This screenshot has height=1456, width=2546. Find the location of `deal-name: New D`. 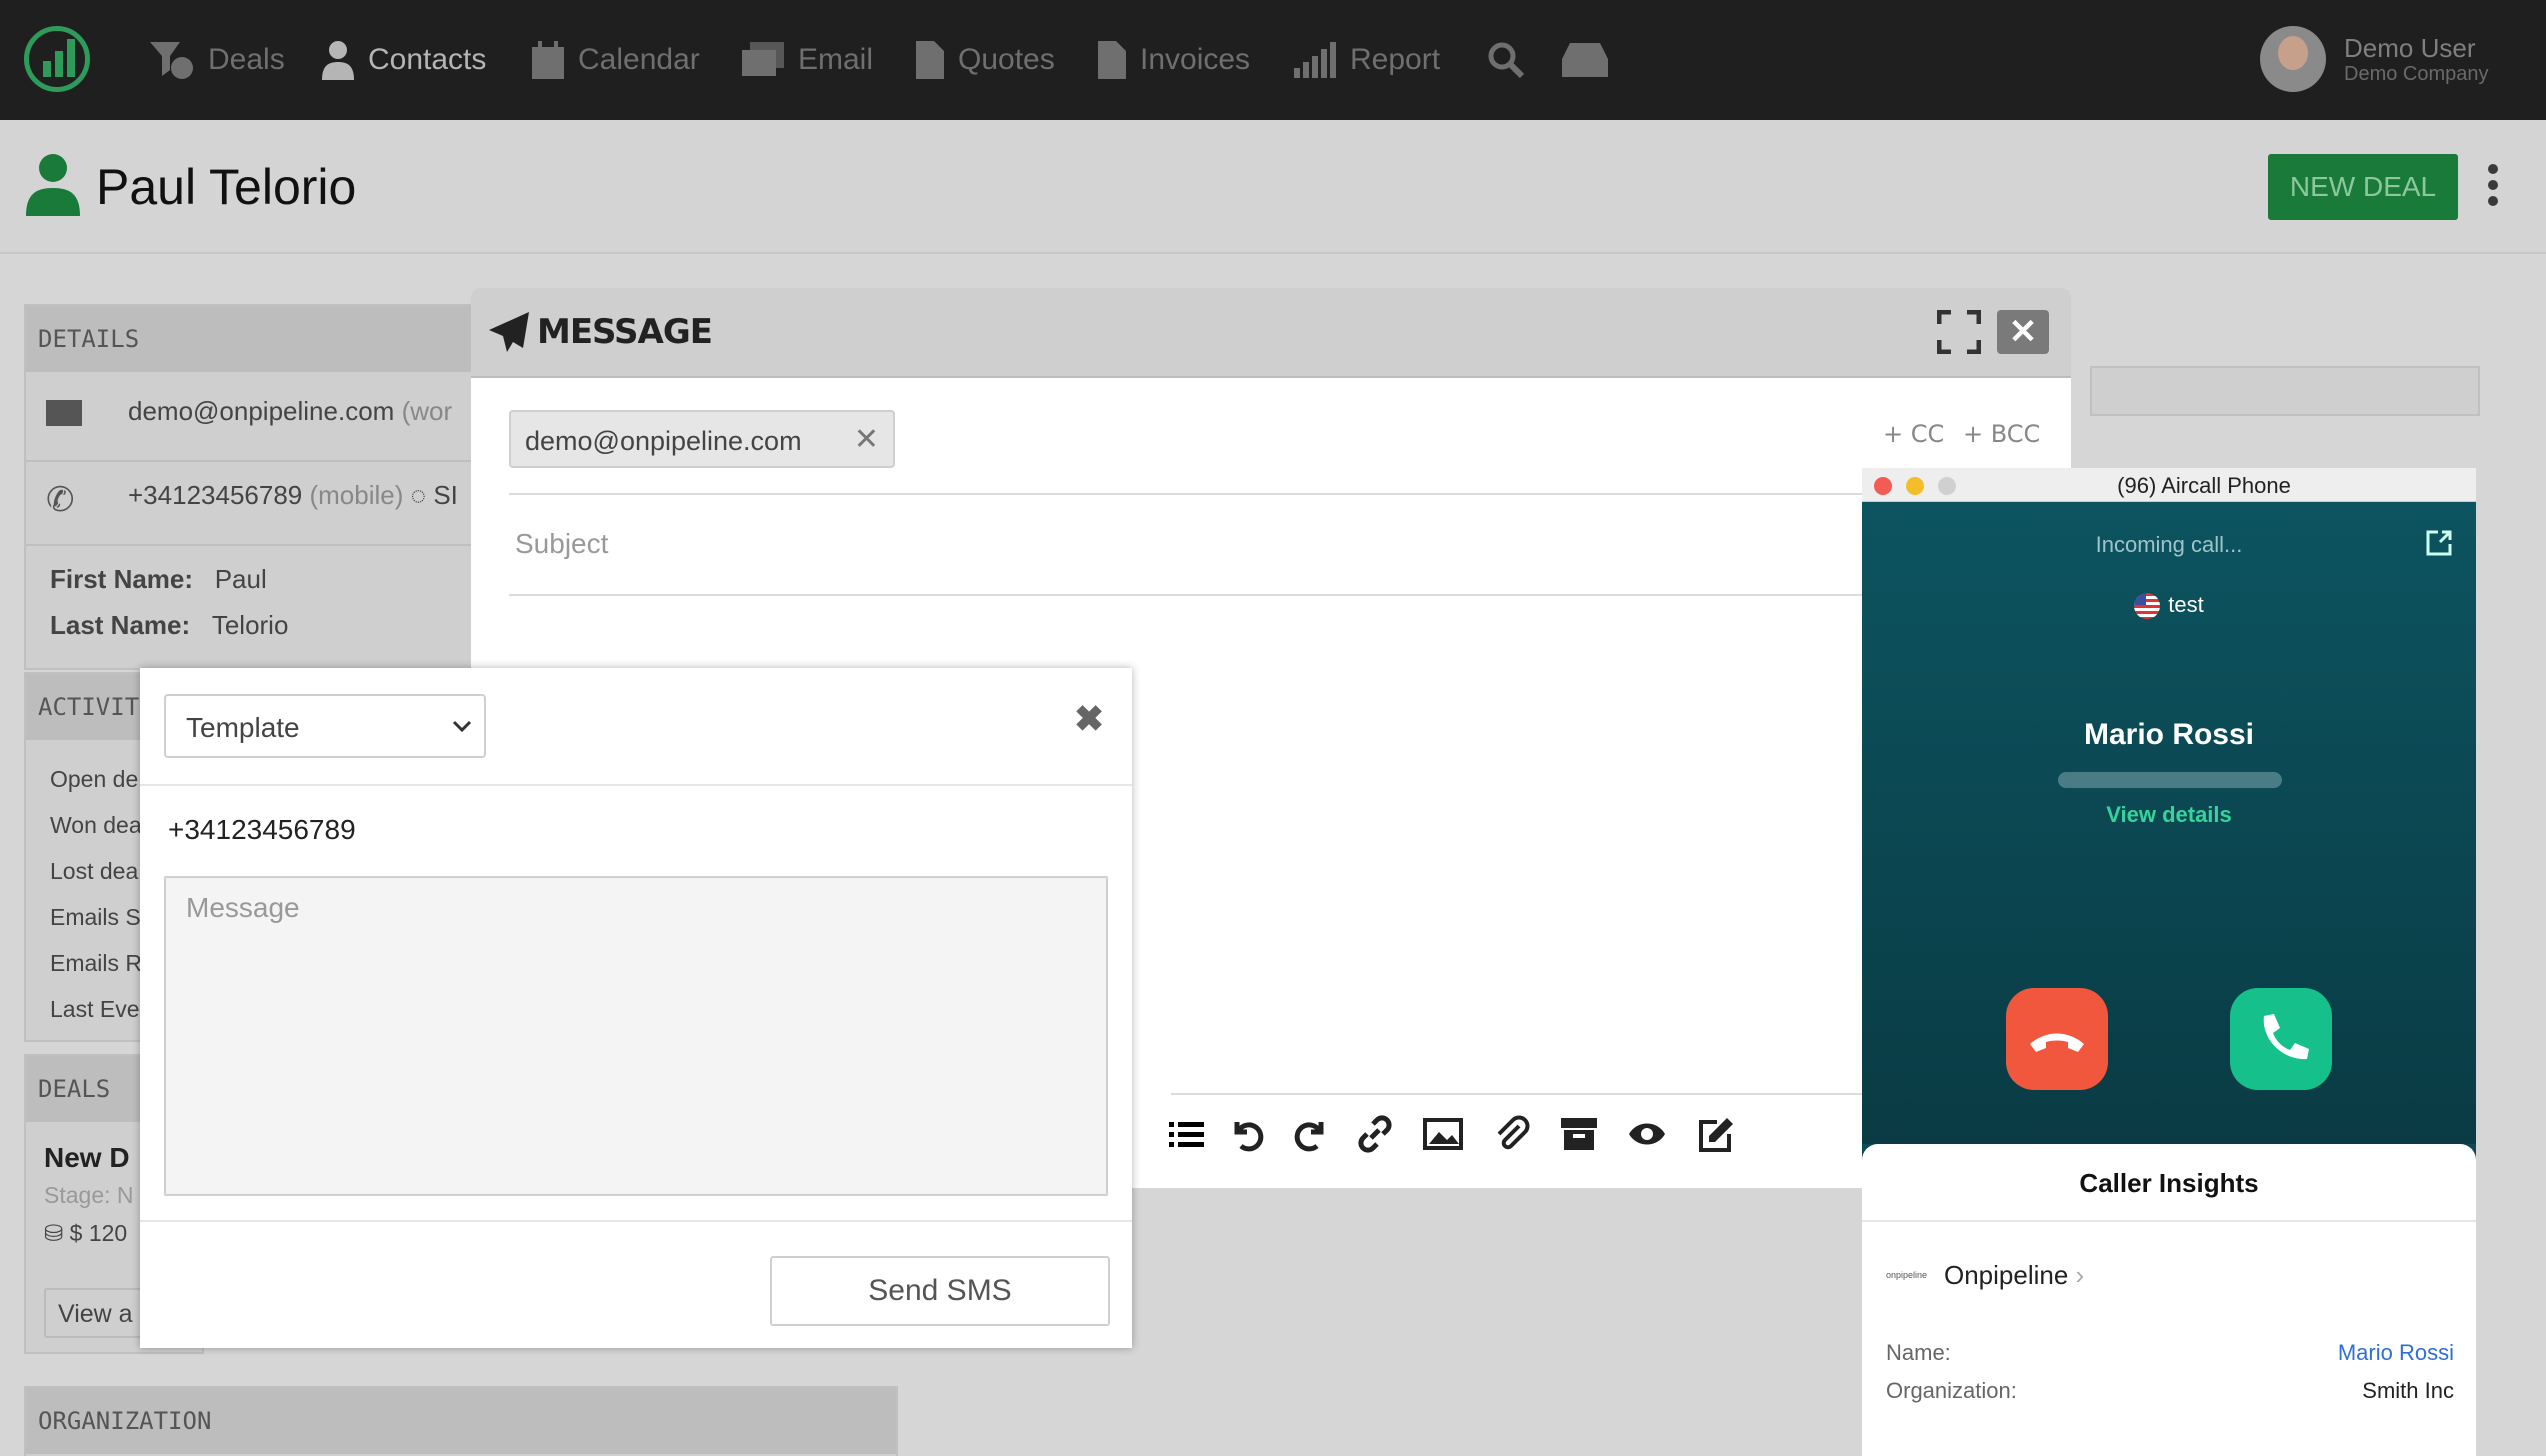

deal-name: New D is located at coordinates (87, 1158).